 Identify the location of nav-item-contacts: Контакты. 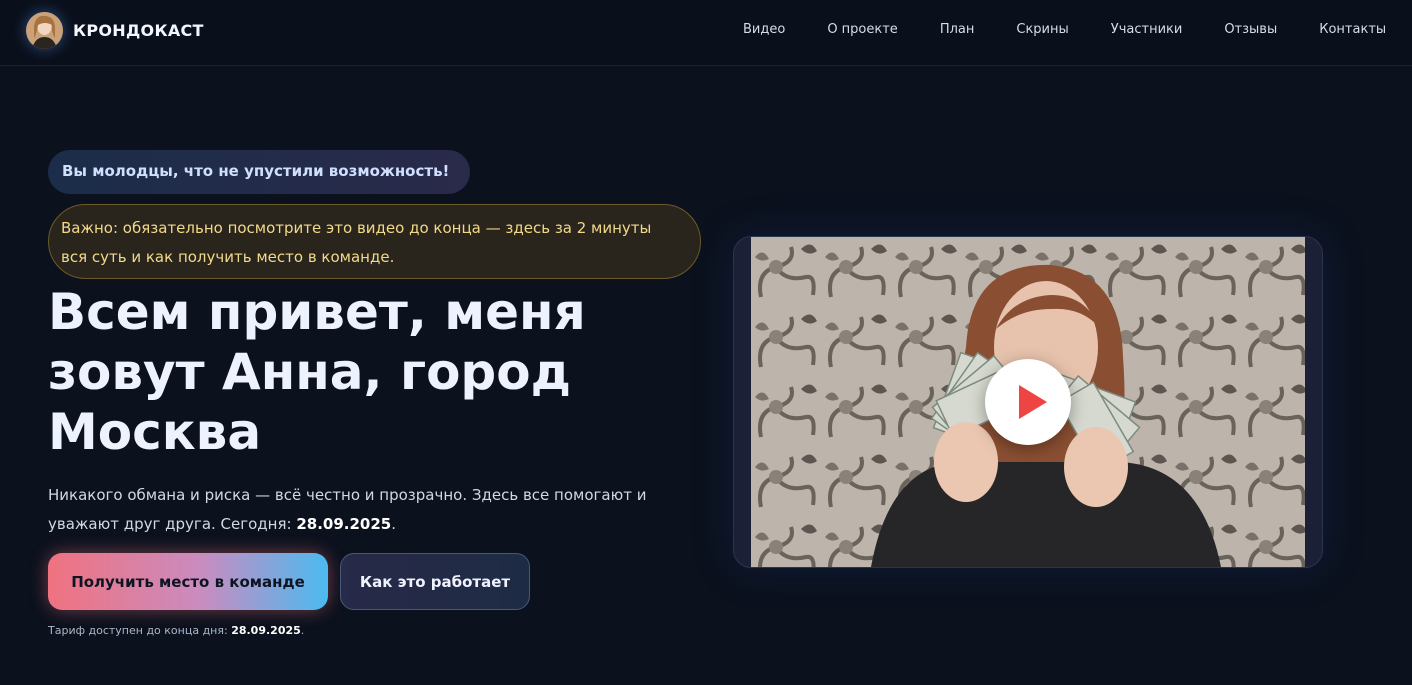
(1352, 29).